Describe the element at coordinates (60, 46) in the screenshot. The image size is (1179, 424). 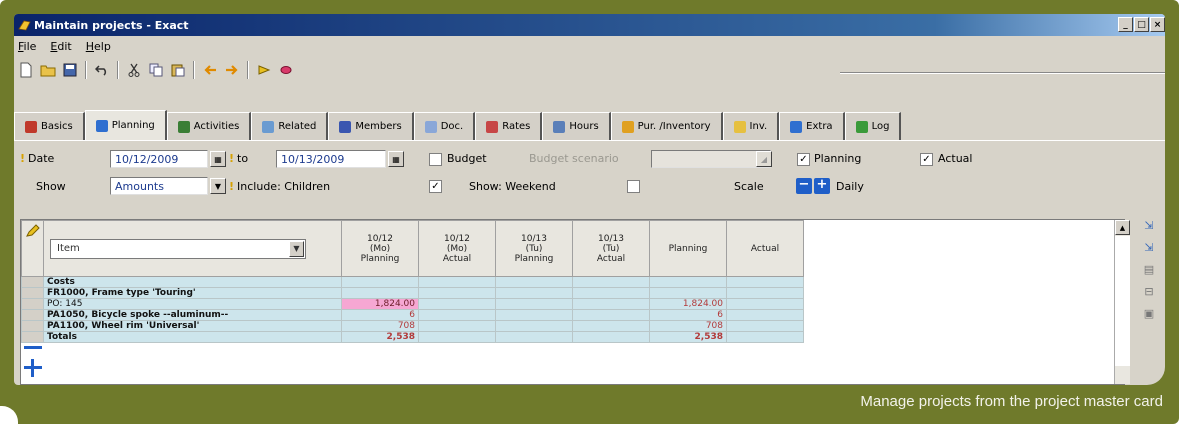
I see `menu-edit: Edit` at that location.